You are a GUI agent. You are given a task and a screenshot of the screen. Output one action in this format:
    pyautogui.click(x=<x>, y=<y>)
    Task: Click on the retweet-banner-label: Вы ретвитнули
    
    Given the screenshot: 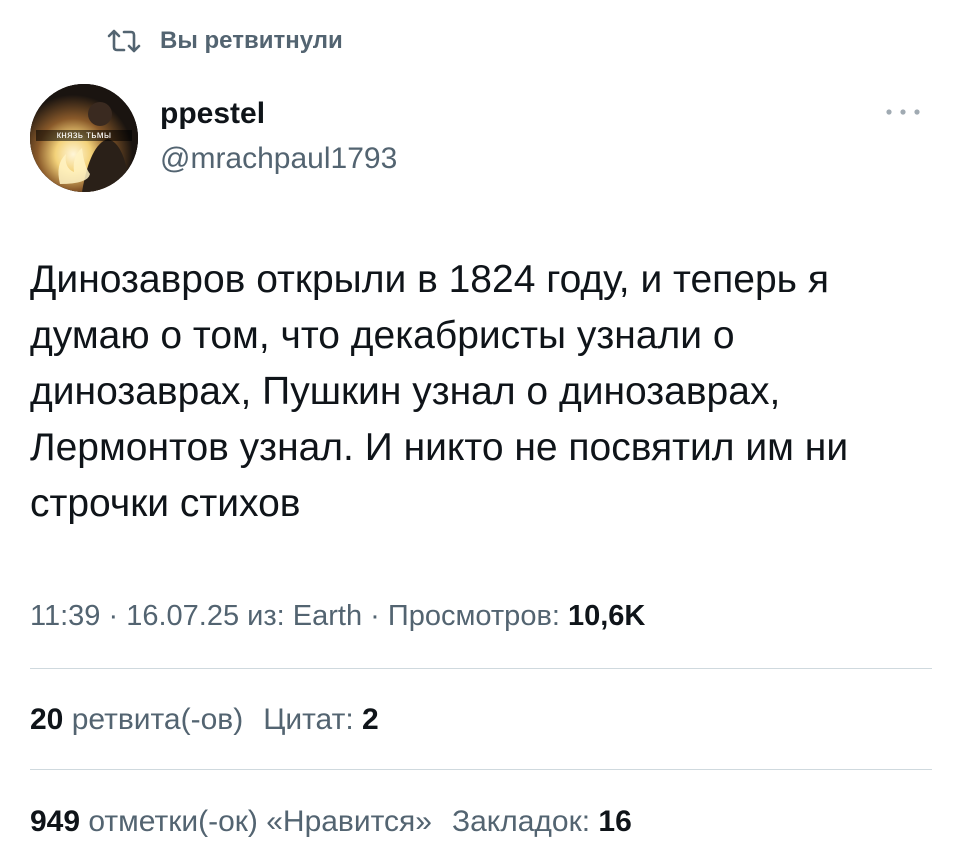 What is the action you would take?
    pyautogui.click(x=251, y=40)
    